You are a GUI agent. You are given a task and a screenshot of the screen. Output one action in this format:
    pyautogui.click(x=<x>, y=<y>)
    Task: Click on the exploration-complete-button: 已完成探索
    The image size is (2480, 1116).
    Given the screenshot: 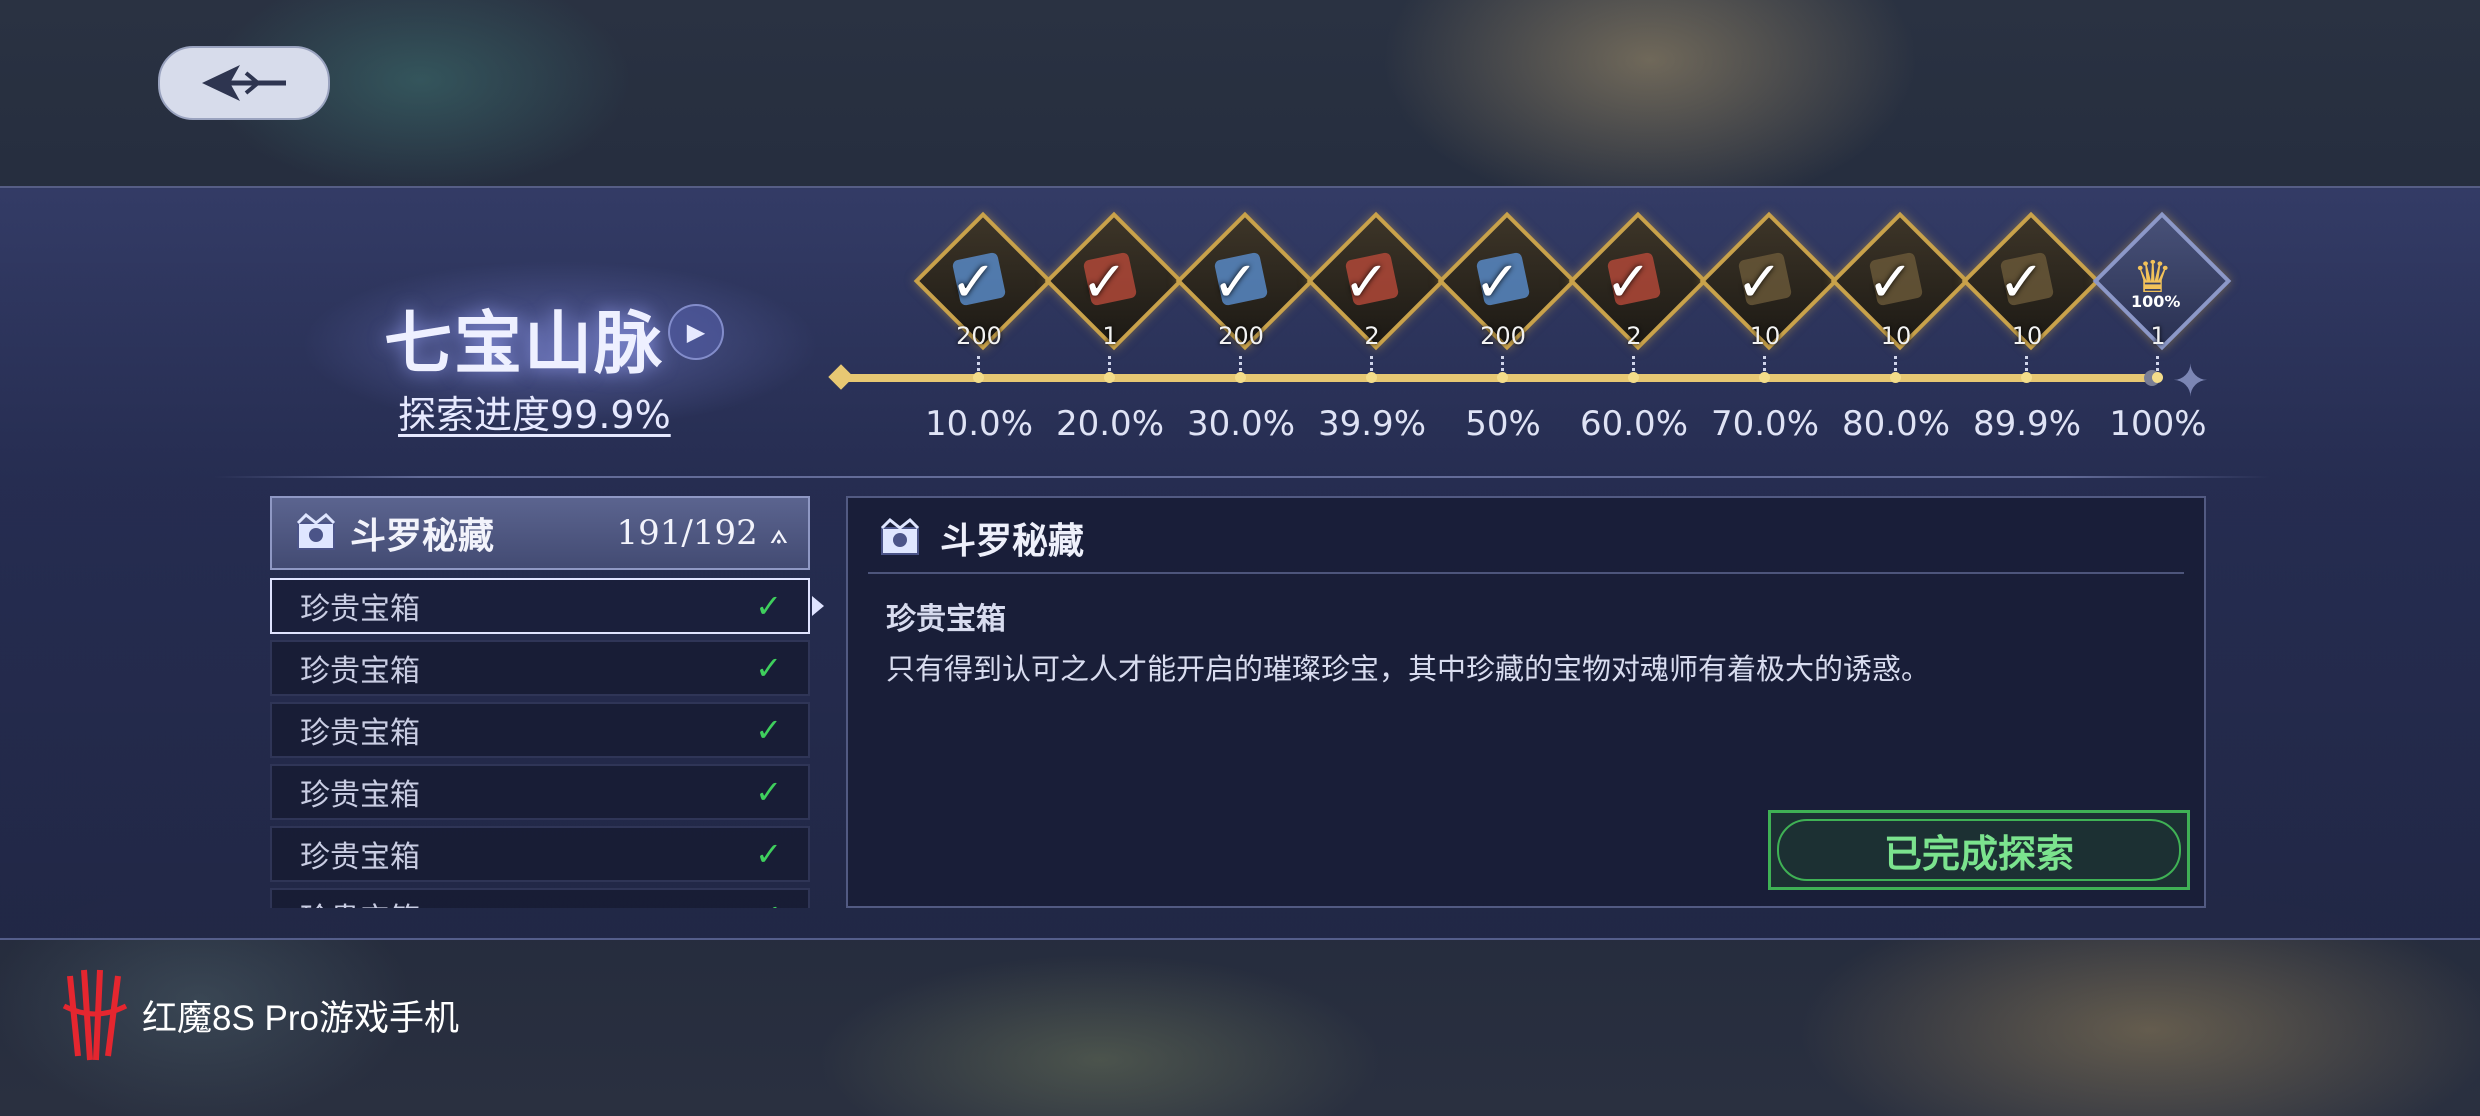 What is the action you would take?
    pyautogui.click(x=1979, y=850)
    